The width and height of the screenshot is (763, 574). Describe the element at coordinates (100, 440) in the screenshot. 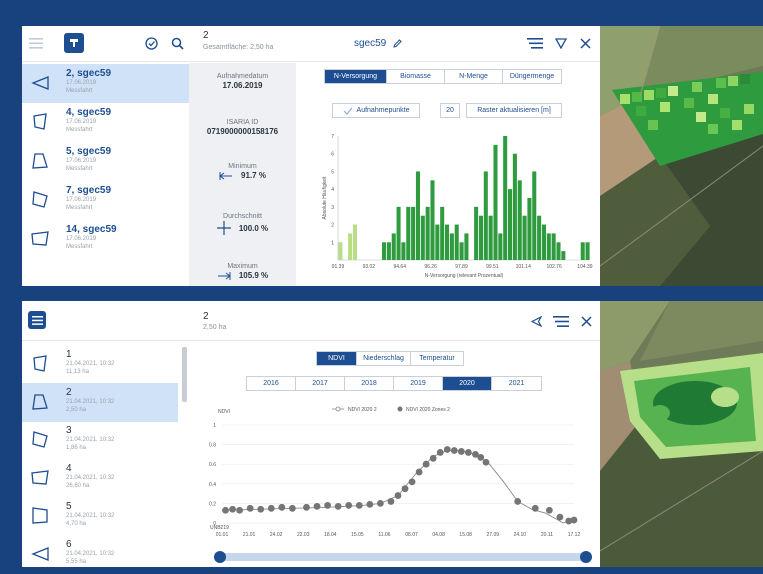

I see `field-list-item: 3 21.04.2021, 10:32 1,86 ha` at that location.